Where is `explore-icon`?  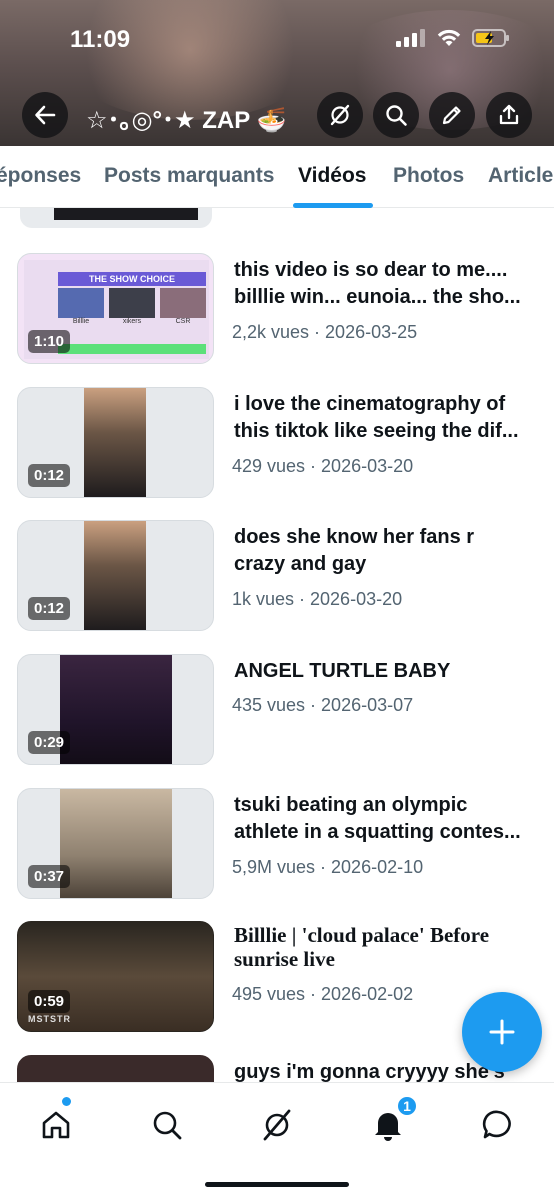
explore-icon is located at coordinates (167, 1125).